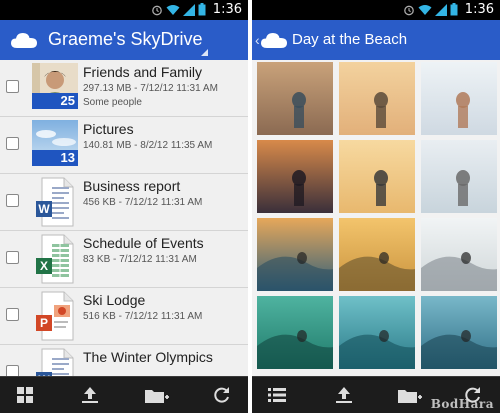 The width and height of the screenshot is (500, 413). What do you see at coordinates (462, 404) in the screenshot?
I see `watermark-logo: BodHara` at bounding box center [462, 404].